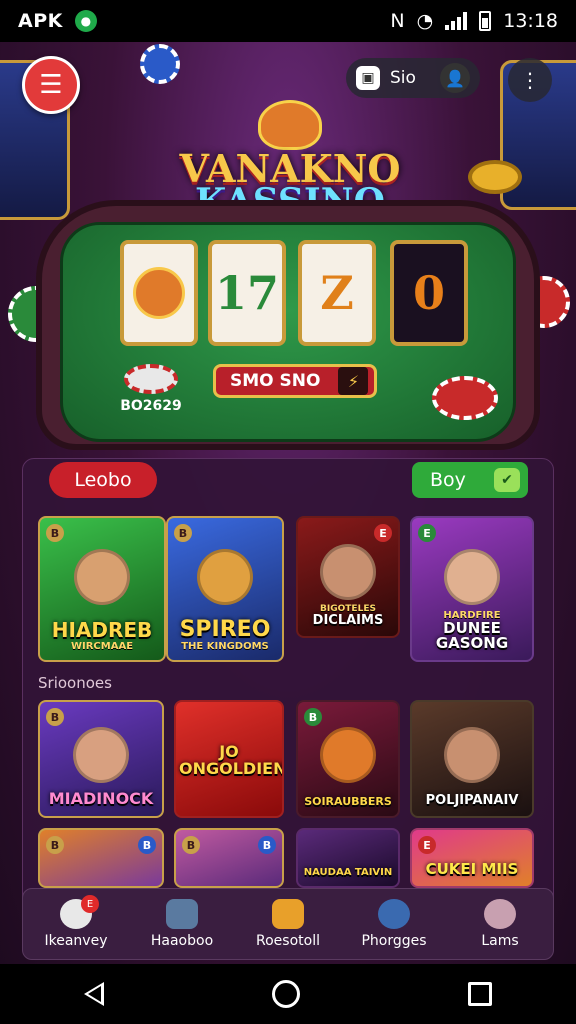  What do you see at coordinates (472, 869) in the screenshot?
I see `game-name: CUKEI MIIS` at bounding box center [472, 869].